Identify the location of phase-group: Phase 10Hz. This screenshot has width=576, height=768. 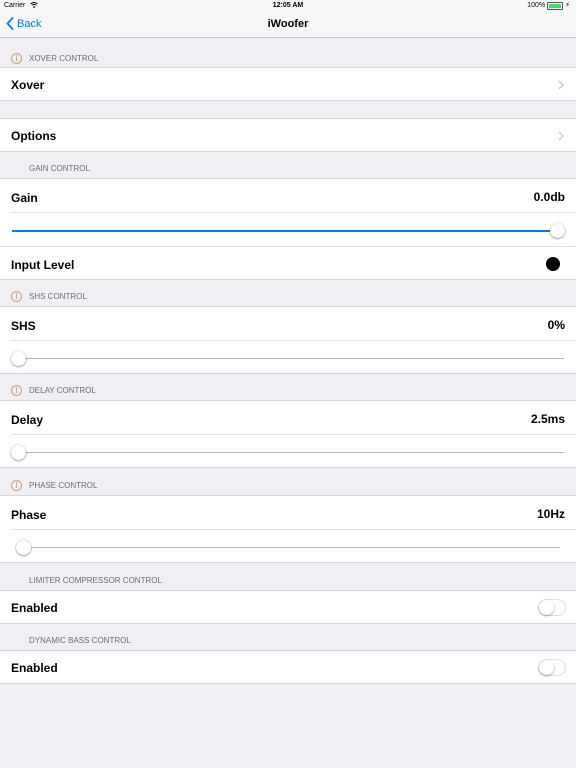
(288, 529).